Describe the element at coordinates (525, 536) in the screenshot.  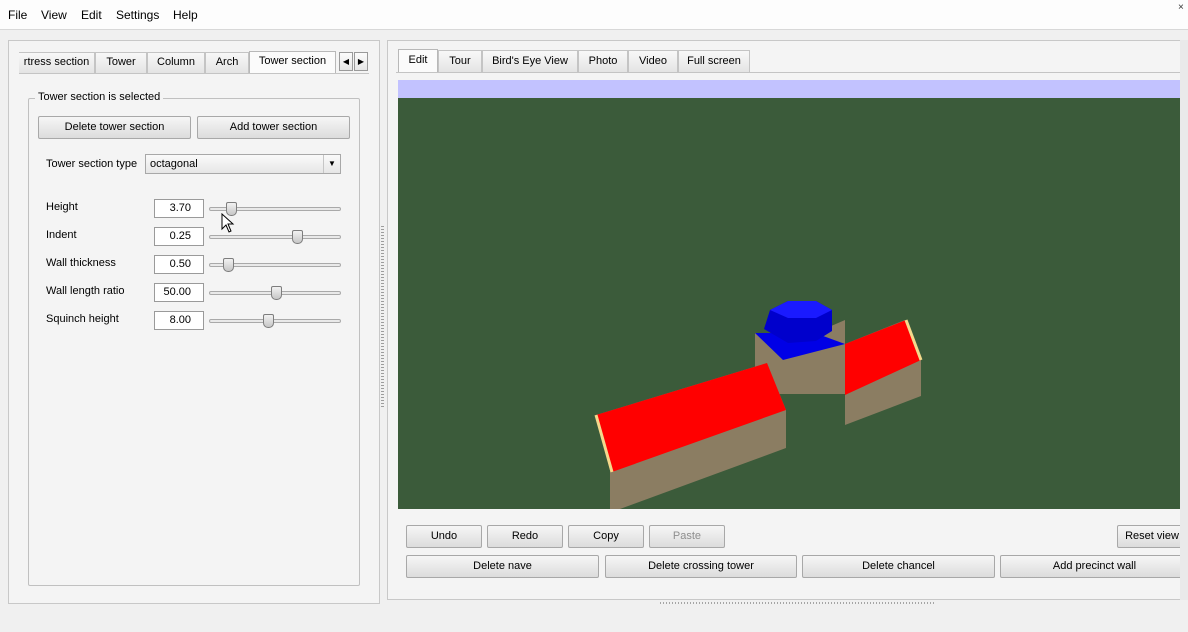
I see `redo-button: Redo` at that location.